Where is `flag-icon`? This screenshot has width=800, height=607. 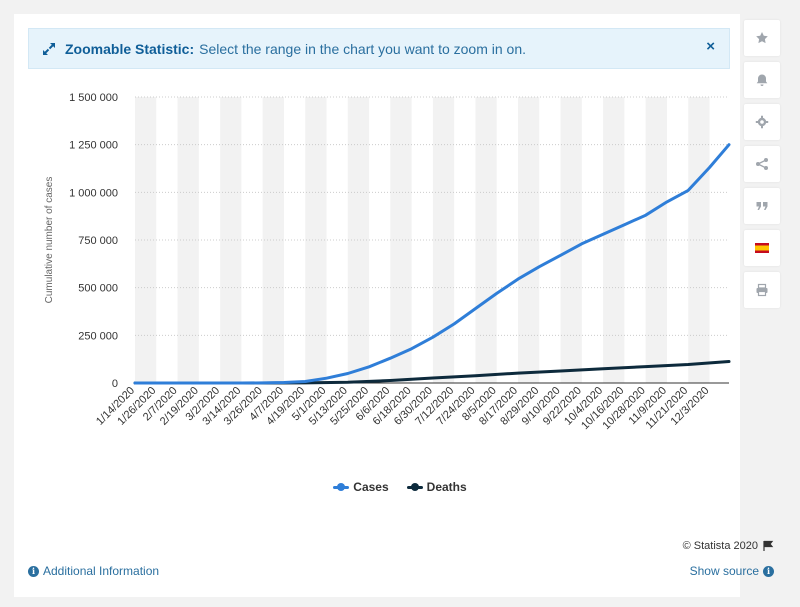
flag-icon is located at coordinates (768, 545).